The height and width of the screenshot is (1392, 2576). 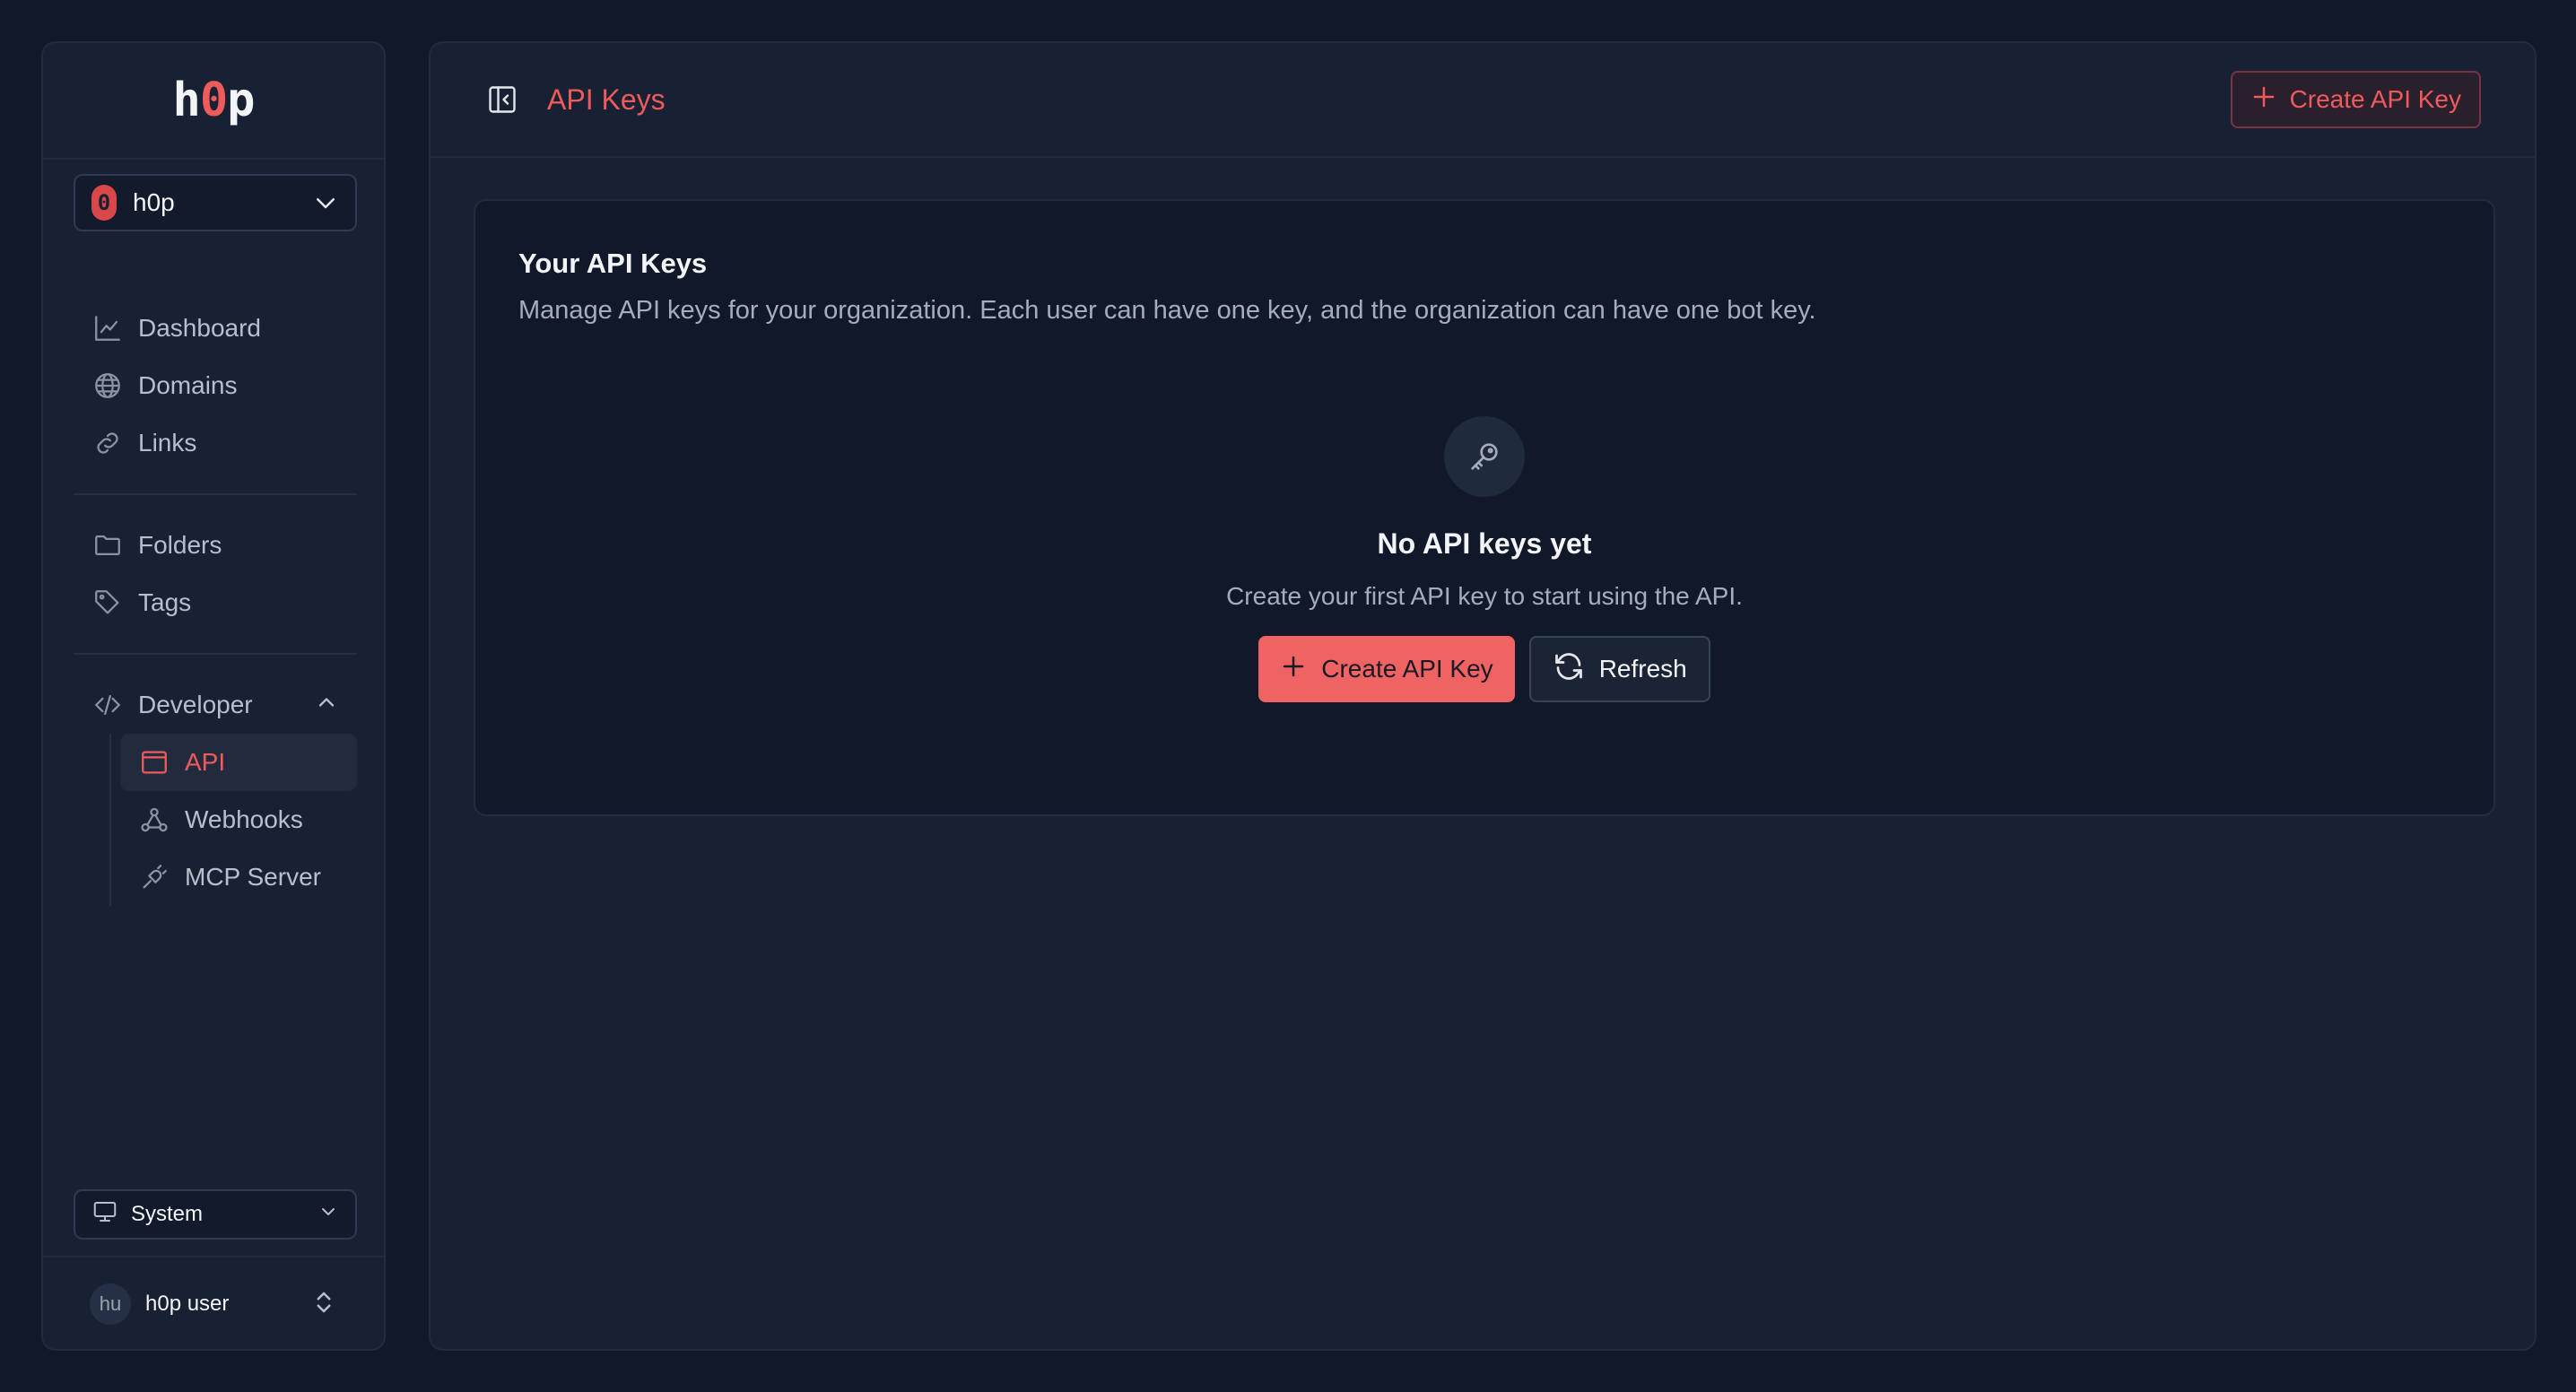 I want to click on developer-submenu: API Webhooks MCP Server, so click(x=233, y=820).